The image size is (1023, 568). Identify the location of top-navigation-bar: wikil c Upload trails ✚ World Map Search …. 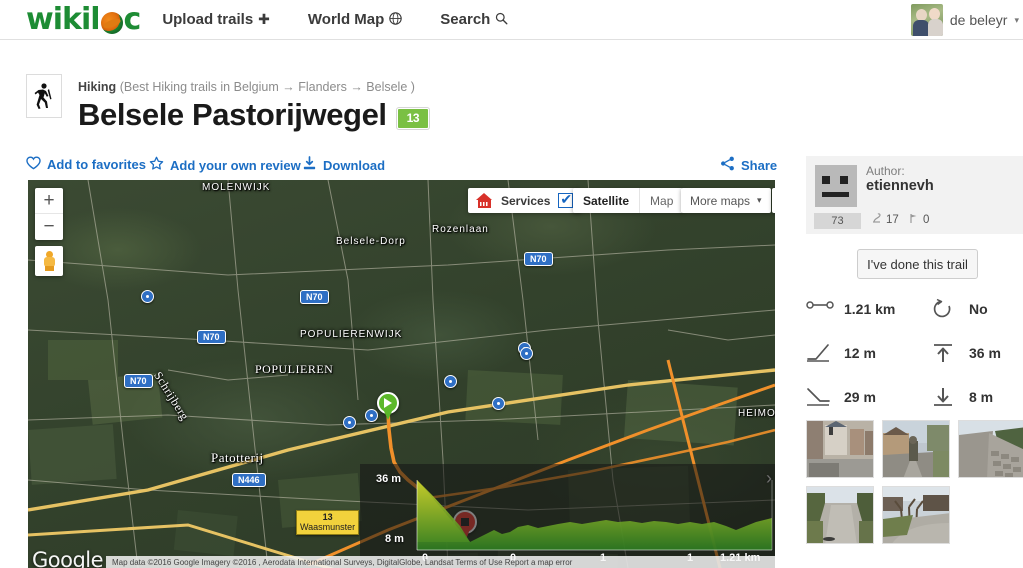
(511, 20).